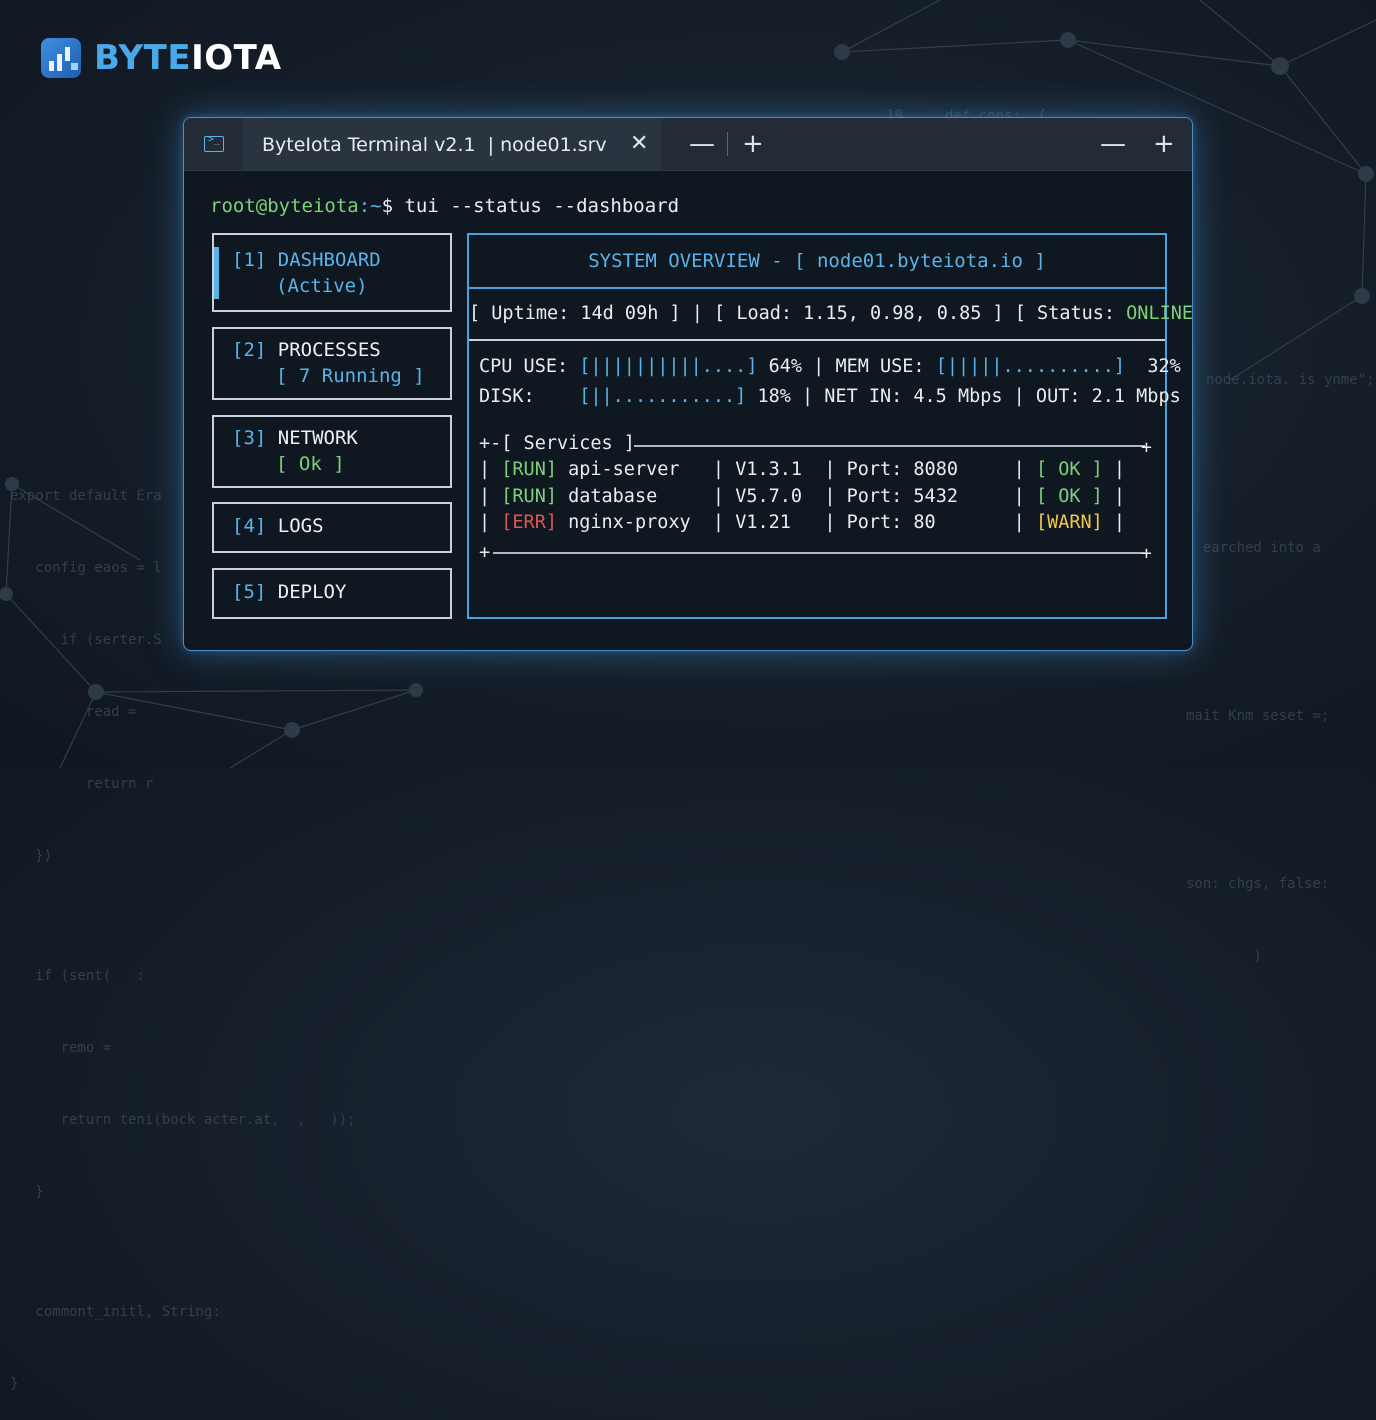 The width and height of the screenshot is (1376, 1420). What do you see at coordinates (485, 552) in the screenshot?
I see `services-footer: +` at bounding box center [485, 552].